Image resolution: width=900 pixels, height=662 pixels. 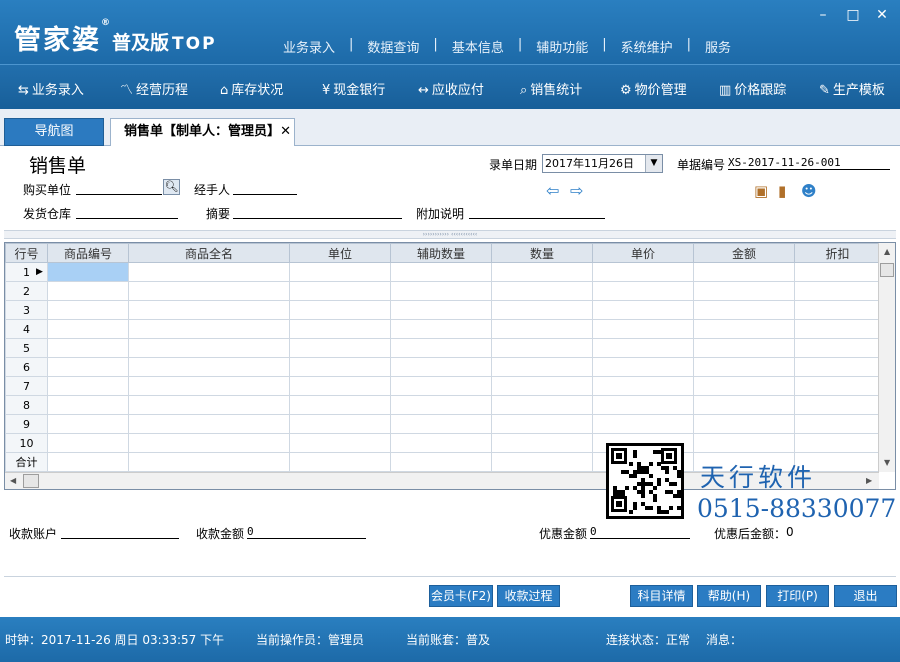 I want to click on toolbar-item-sales-stats: ⌕ 销售统计, so click(x=551, y=88).